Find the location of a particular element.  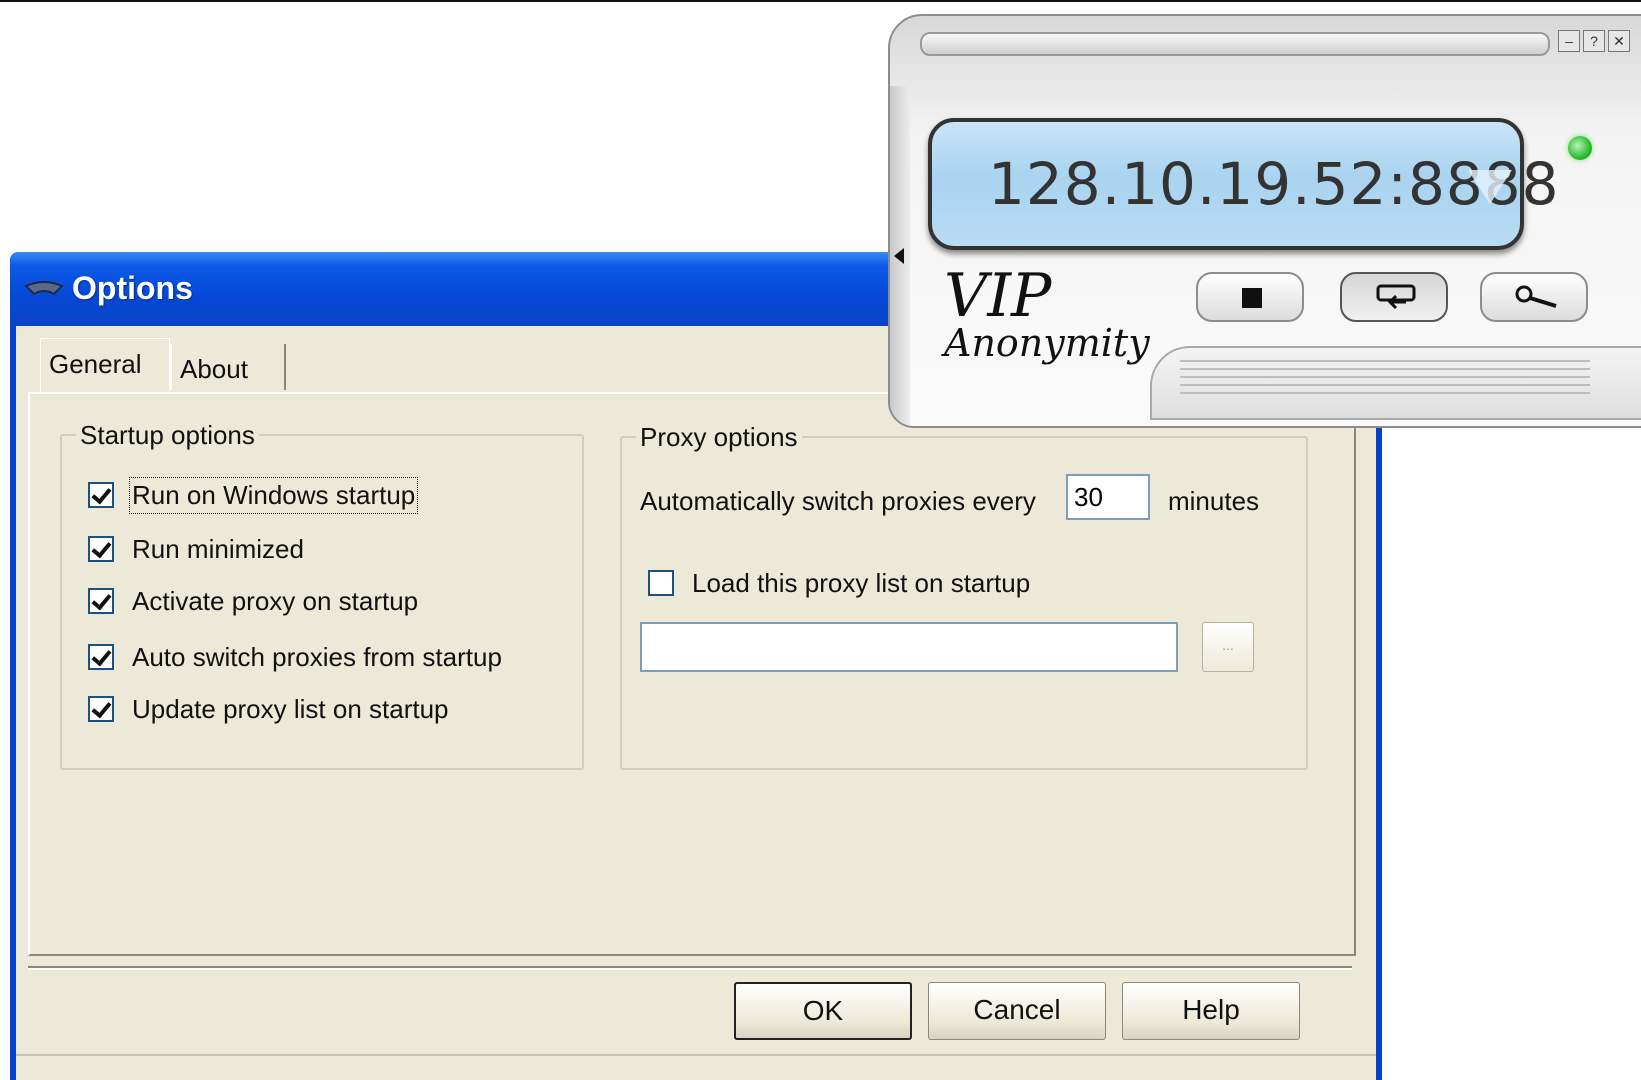

tab-general: General is located at coordinates (105, 365).